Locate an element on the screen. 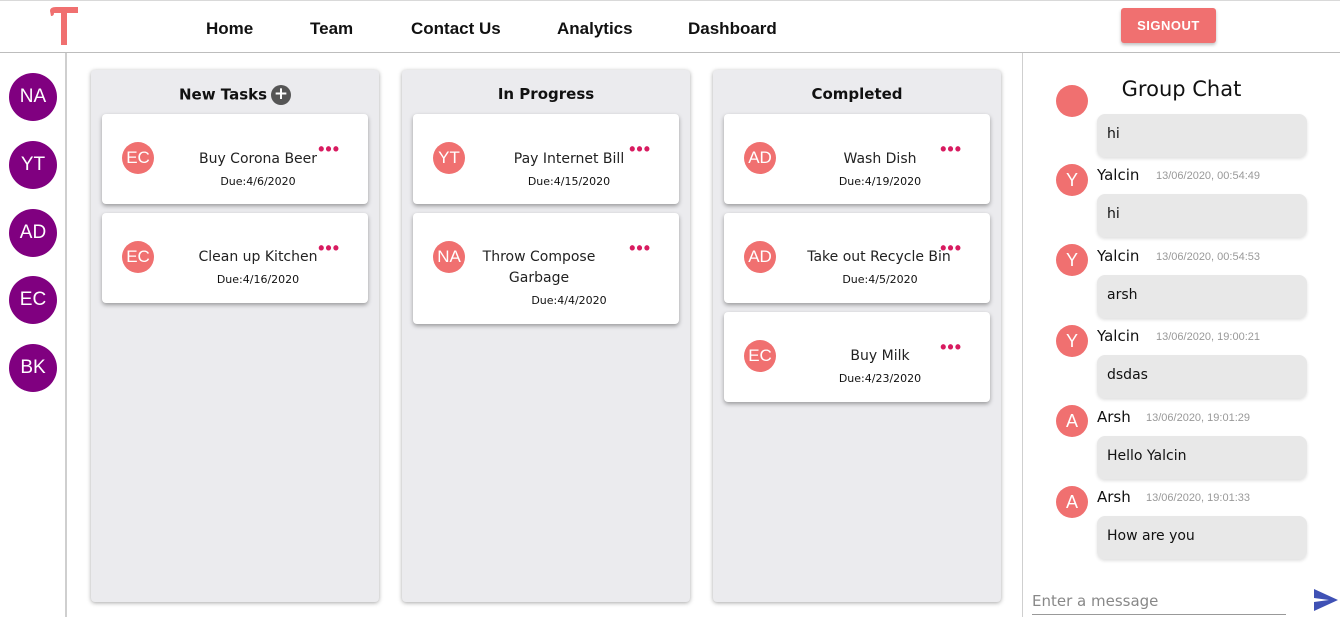 The height and width of the screenshot is (617, 1340). task-card: AD Wash Dish Due:4/19/2020 ••• is located at coordinates (857, 159).